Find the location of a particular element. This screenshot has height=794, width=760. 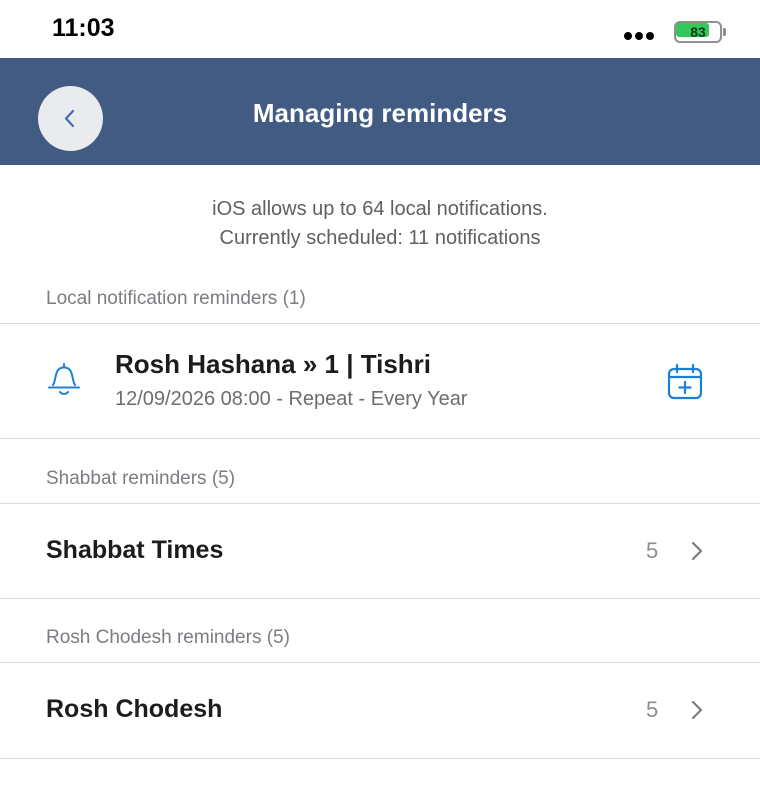

battery-icon: 83 is located at coordinates (700, 32).